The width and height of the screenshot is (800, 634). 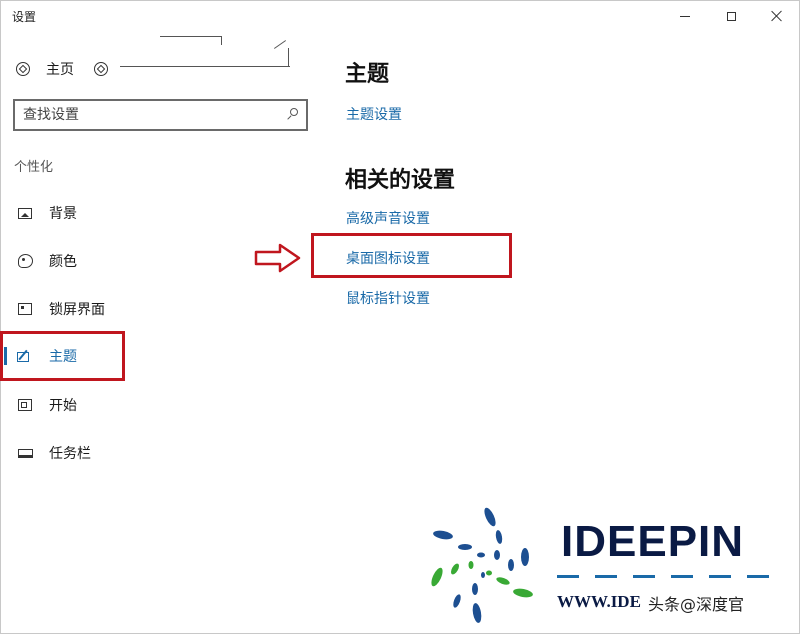 What do you see at coordinates (25, 261) in the screenshot?
I see `palette-icon` at bounding box center [25, 261].